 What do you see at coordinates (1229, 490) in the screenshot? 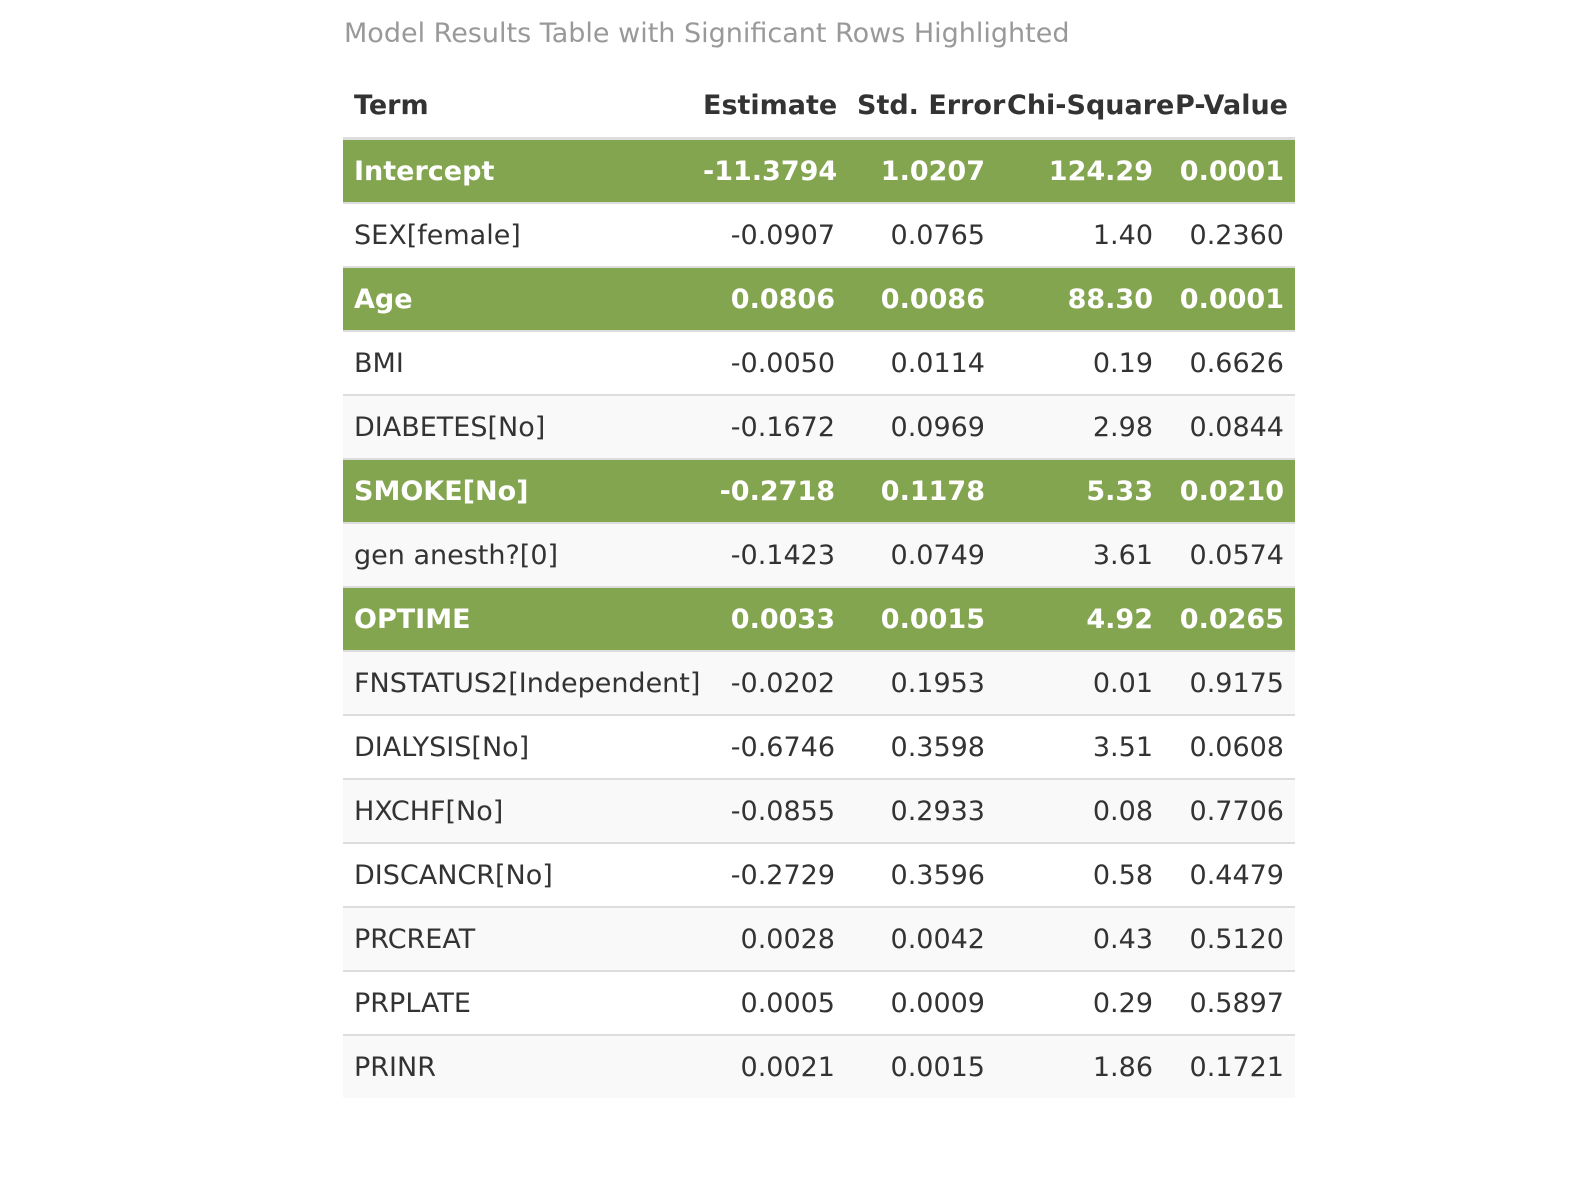
I see `cell-p-value: 0.0210` at bounding box center [1229, 490].